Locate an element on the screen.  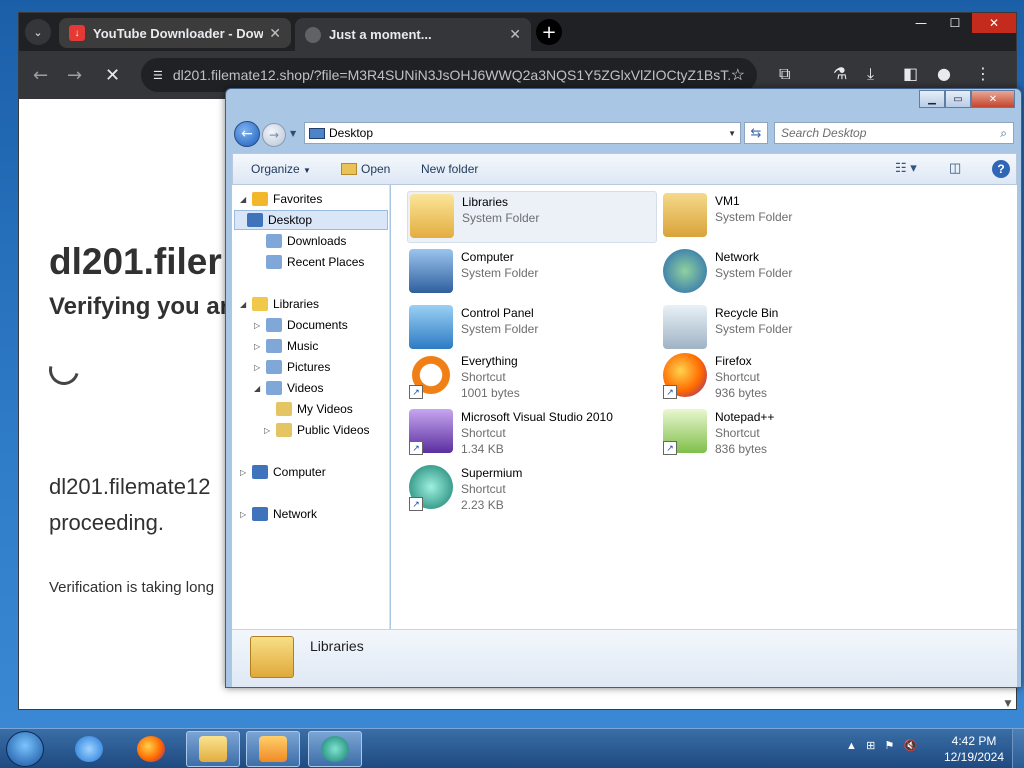
icon-graphic is located at coordinates (431, 271).